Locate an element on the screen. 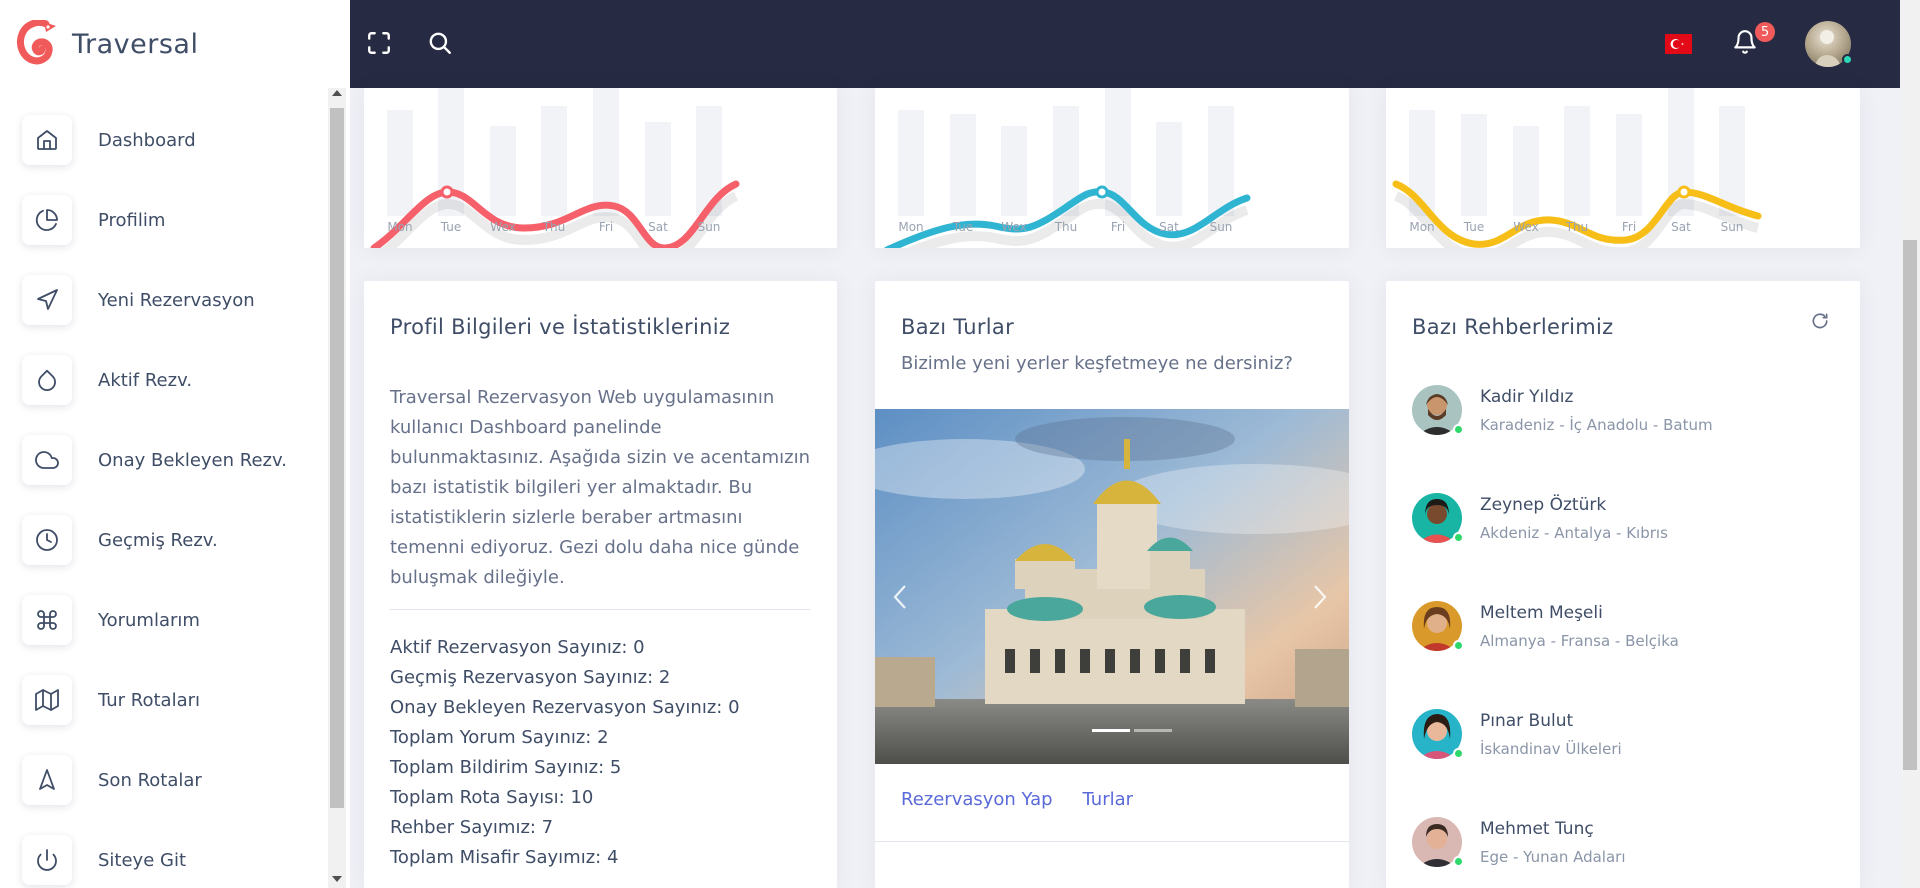 Image resolution: width=1920 pixels, height=888 pixels. sidebar-item-label: Siteye Git is located at coordinates (142, 860).